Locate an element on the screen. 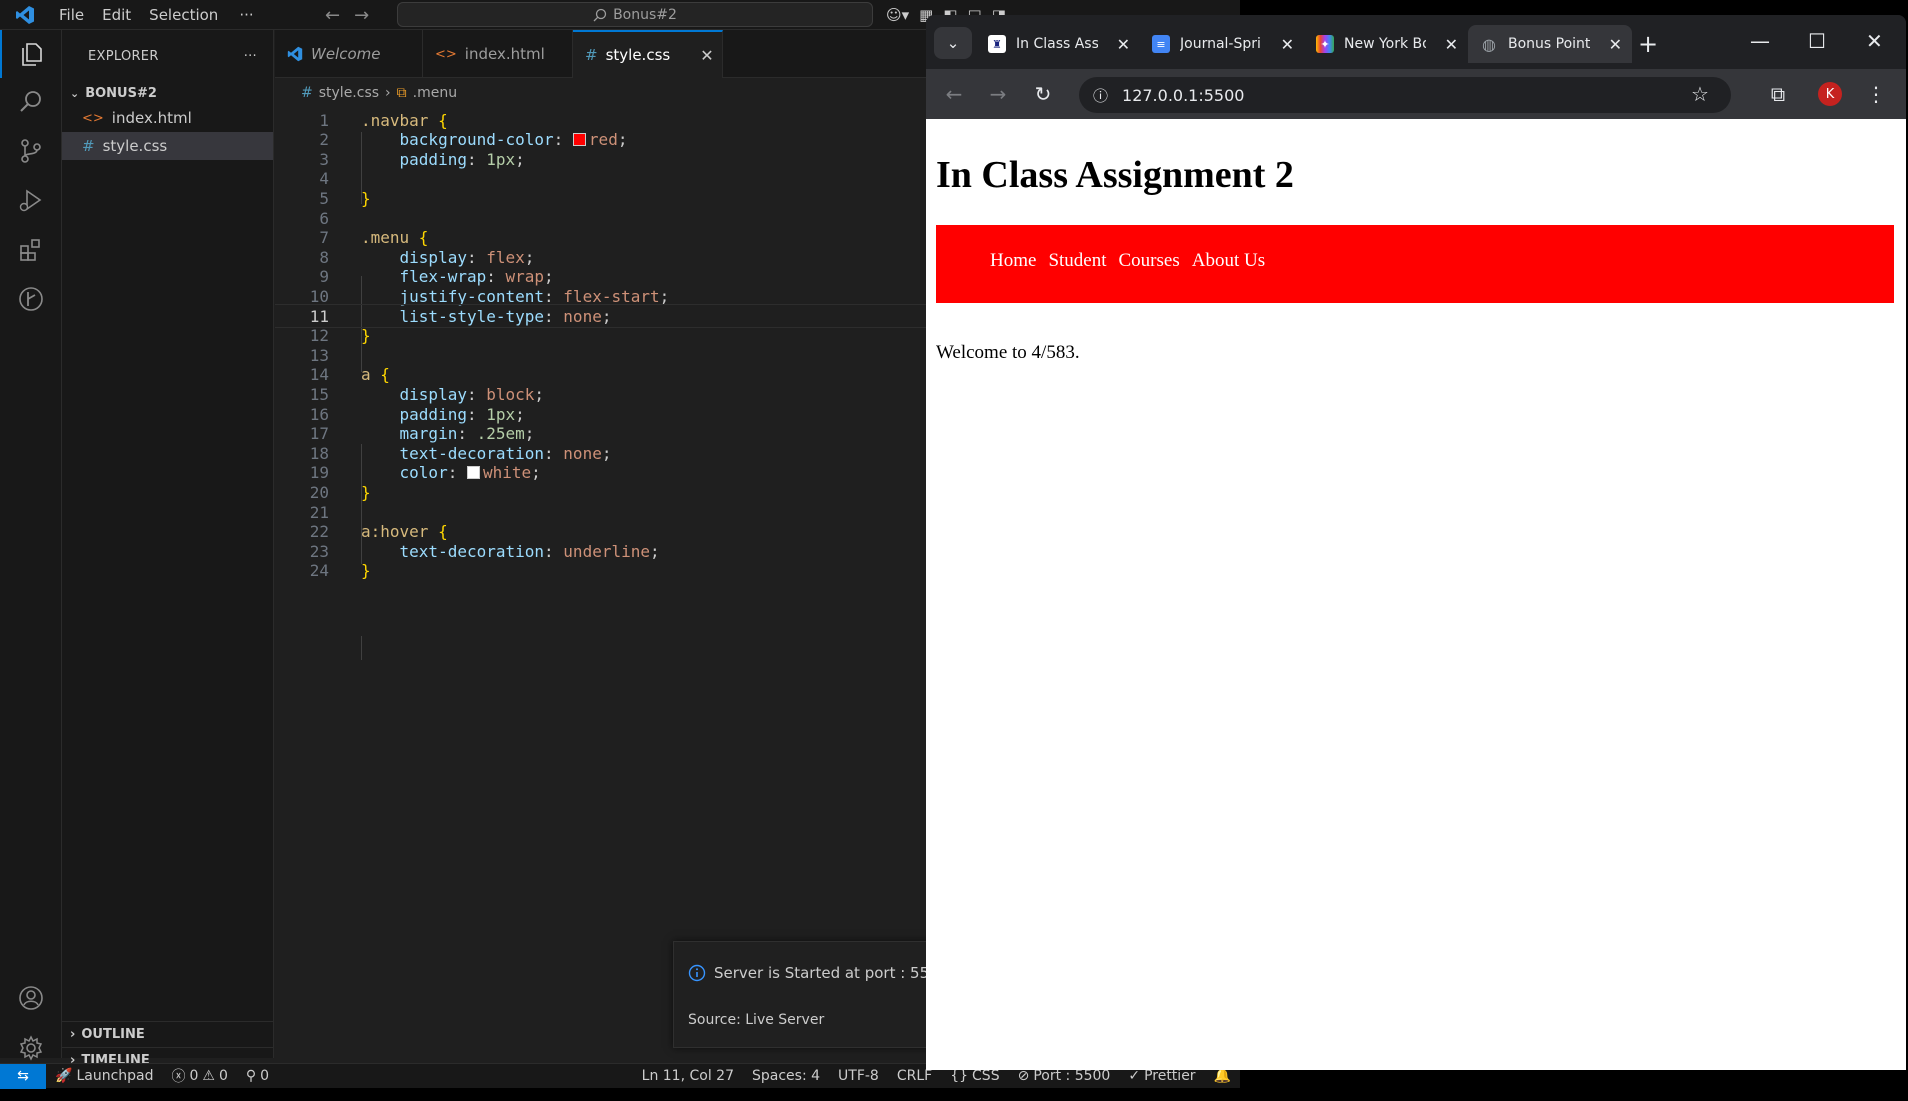  nav-link-courses: Courses is located at coordinates (1149, 261).